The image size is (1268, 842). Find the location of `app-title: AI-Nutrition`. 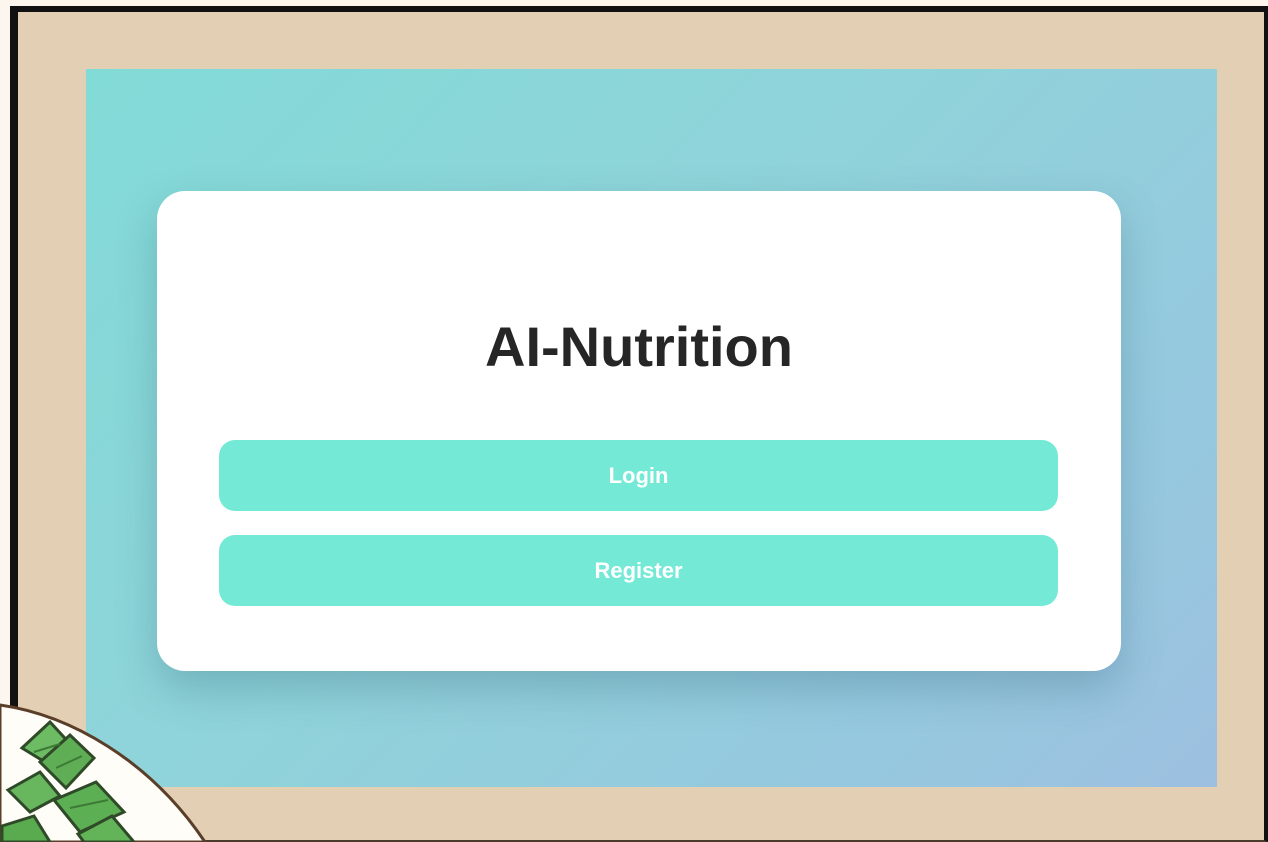

app-title: AI-Nutrition is located at coordinates (639, 346).